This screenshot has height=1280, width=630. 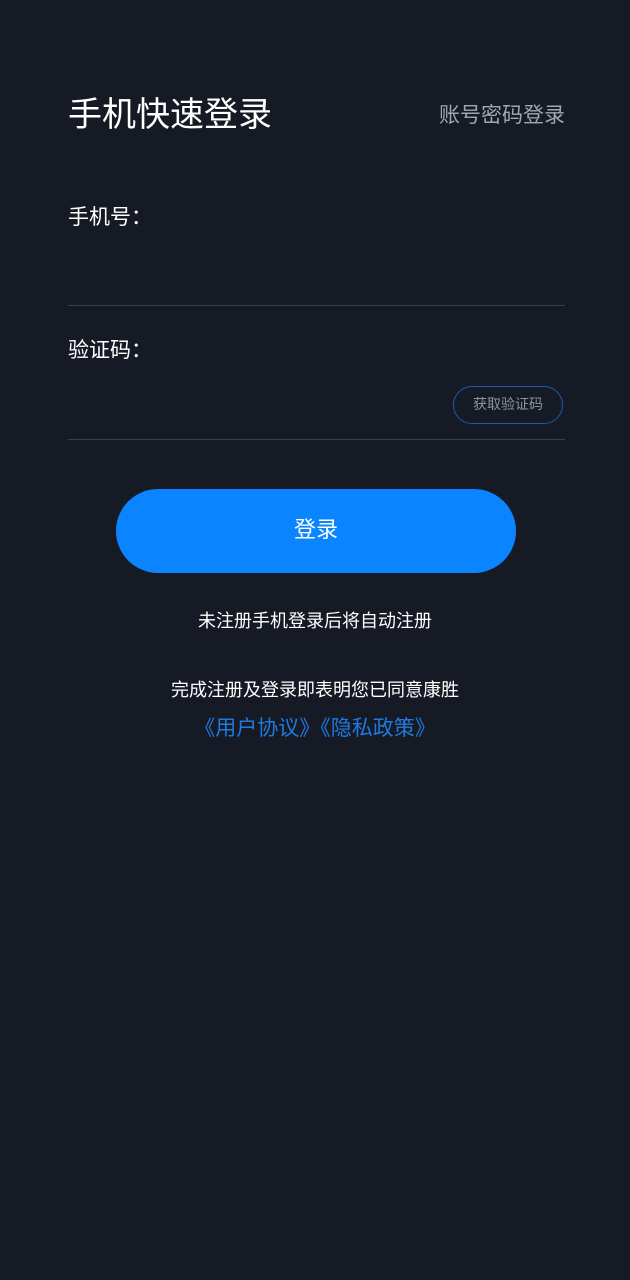 I want to click on privacy-policy-link: 《隐私政策》, so click(x=378, y=728).